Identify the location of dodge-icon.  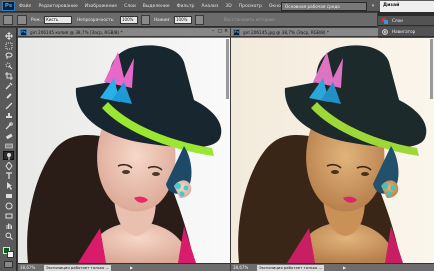
(8, 156).